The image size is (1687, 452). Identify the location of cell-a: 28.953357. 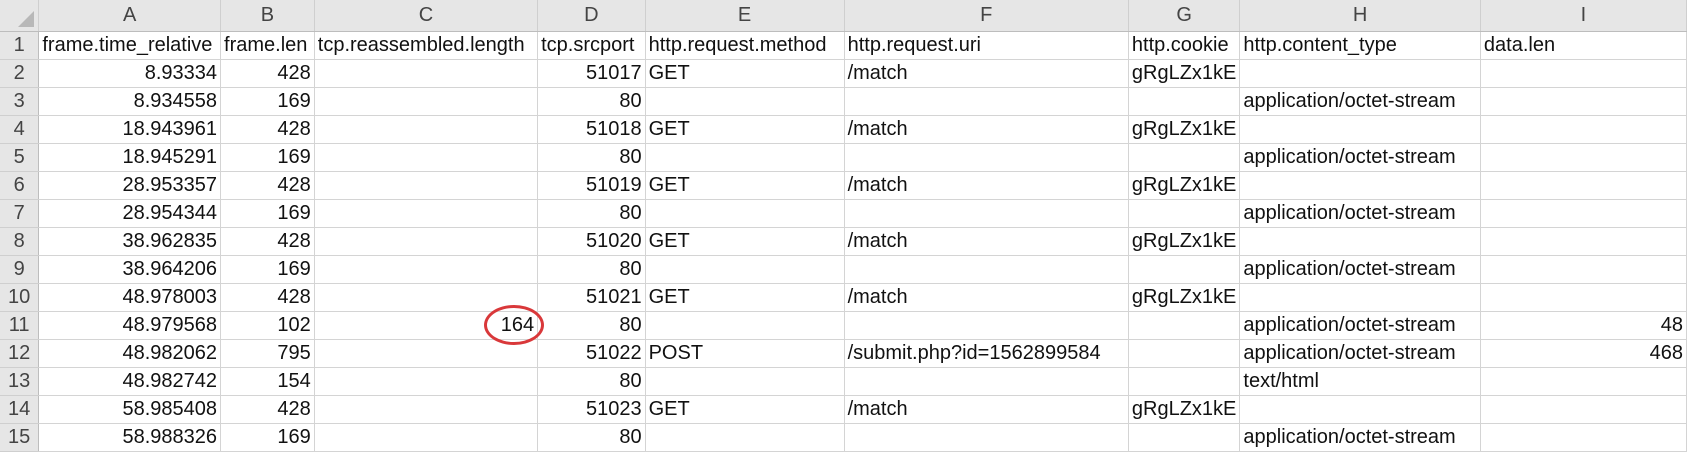
(130, 185).